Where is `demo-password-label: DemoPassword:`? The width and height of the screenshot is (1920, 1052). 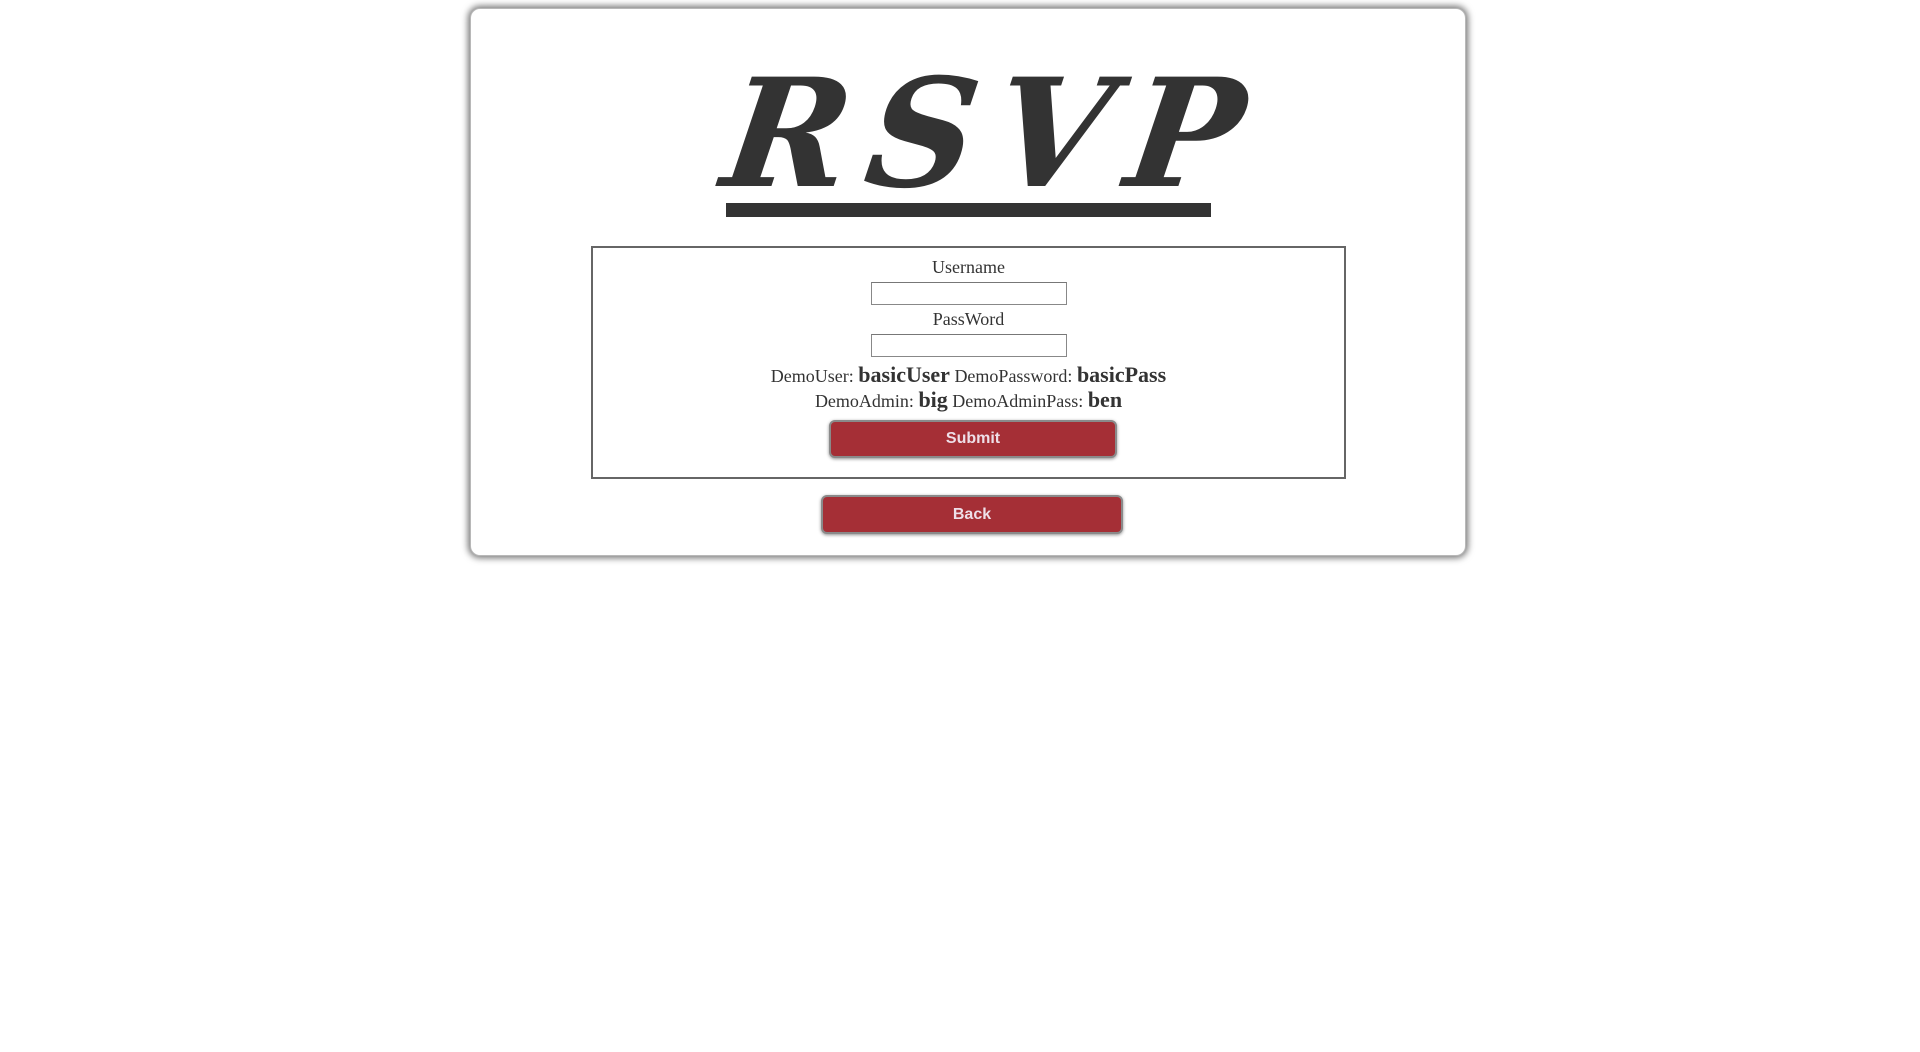 demo-password-label: DemoPassword: is located at coordinates (1013, 376).